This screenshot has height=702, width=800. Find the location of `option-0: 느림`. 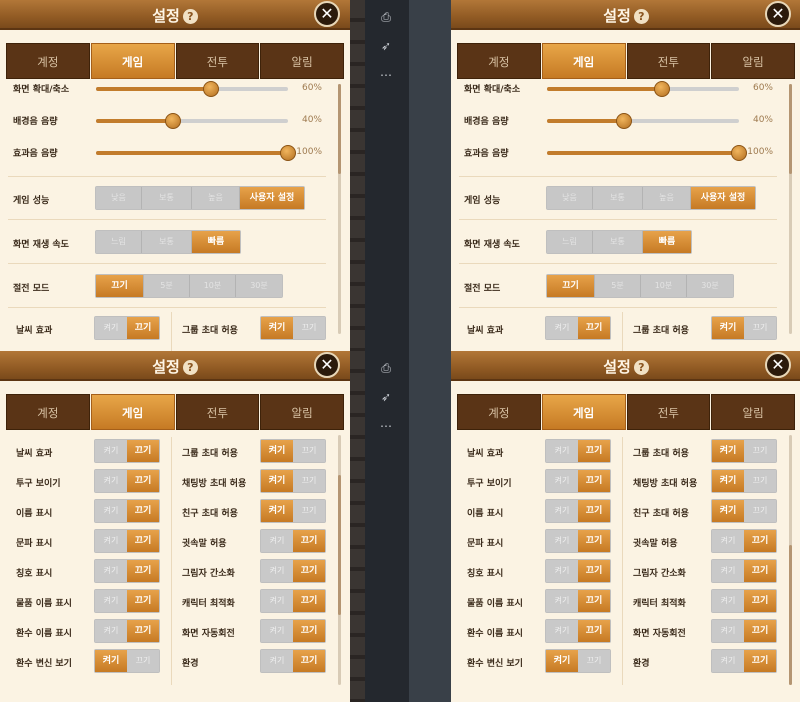

option-0: 느림 is located at coordinates (119, 242).